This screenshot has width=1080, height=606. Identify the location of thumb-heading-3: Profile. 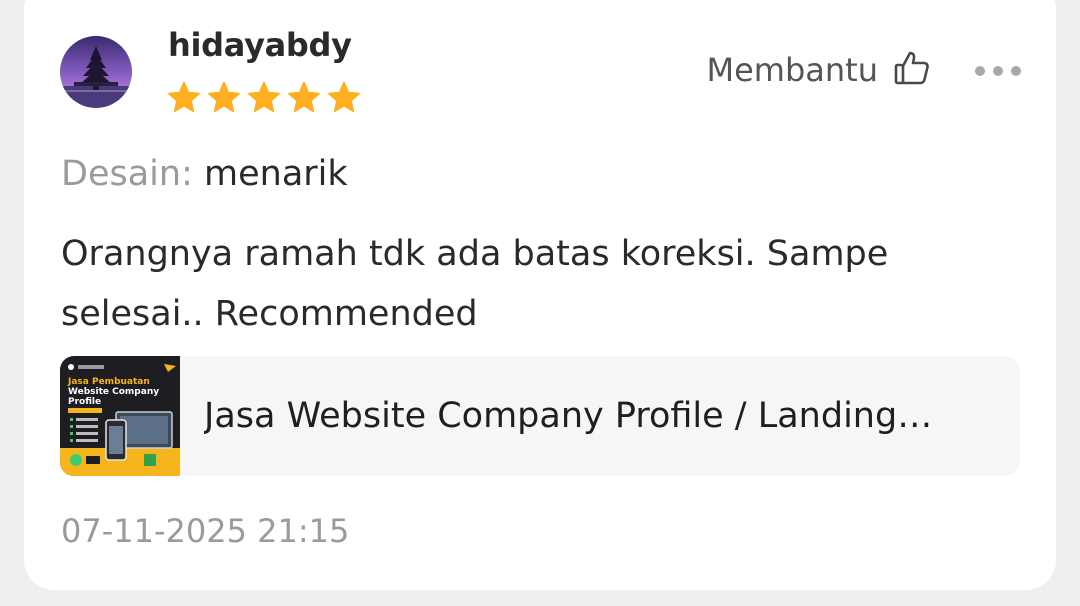
(84, 402).